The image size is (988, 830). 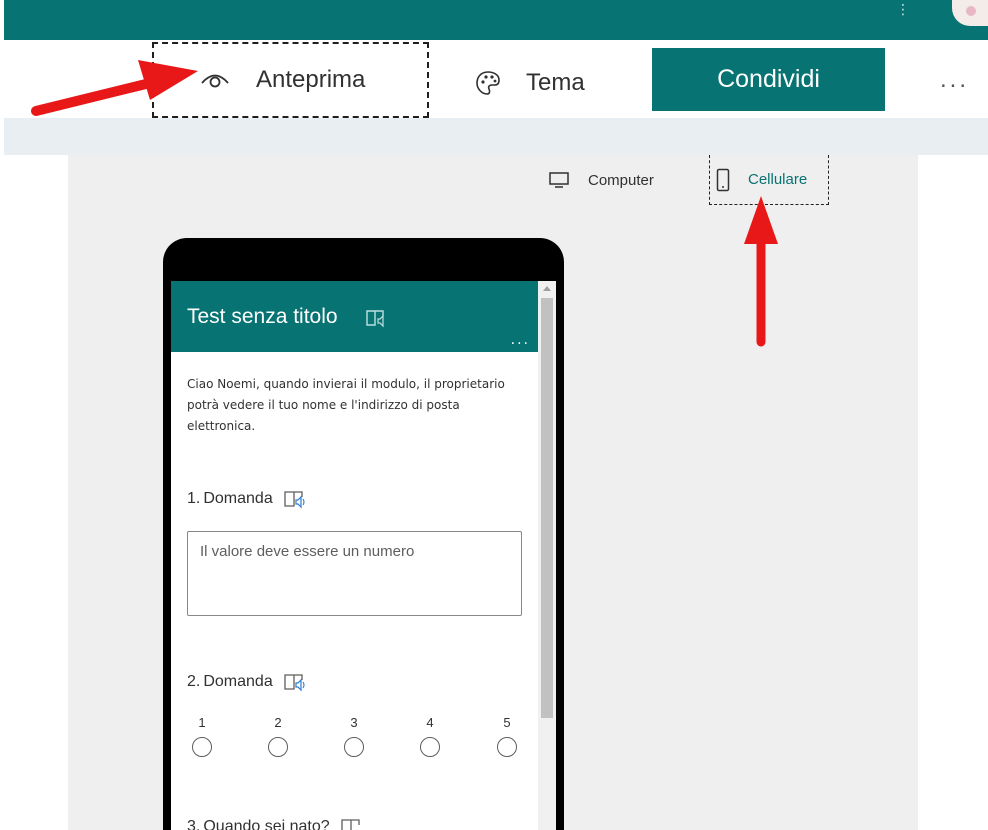 What do you see at coordinates (621, 180) in the screenshot?
I see `view-computer-label: Computer` at bounding box center [621, 180].